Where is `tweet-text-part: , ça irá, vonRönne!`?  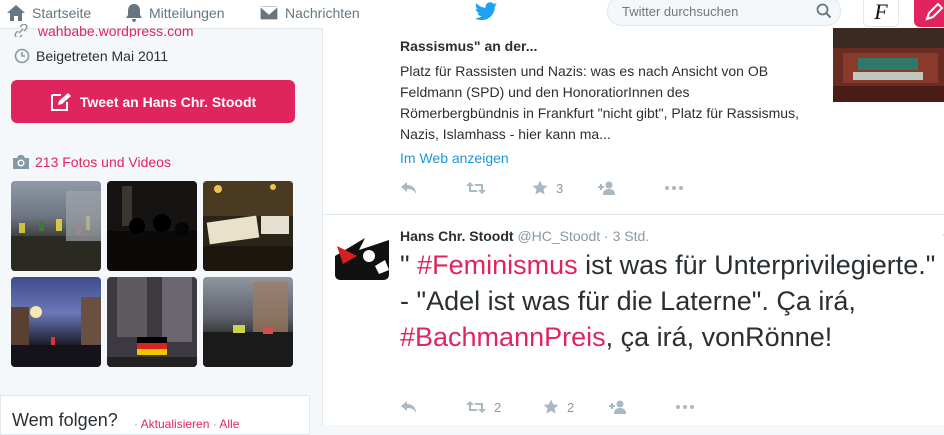
tweet-text-part: , ça irá, vonRönne! is located at coordinates (719, 337).